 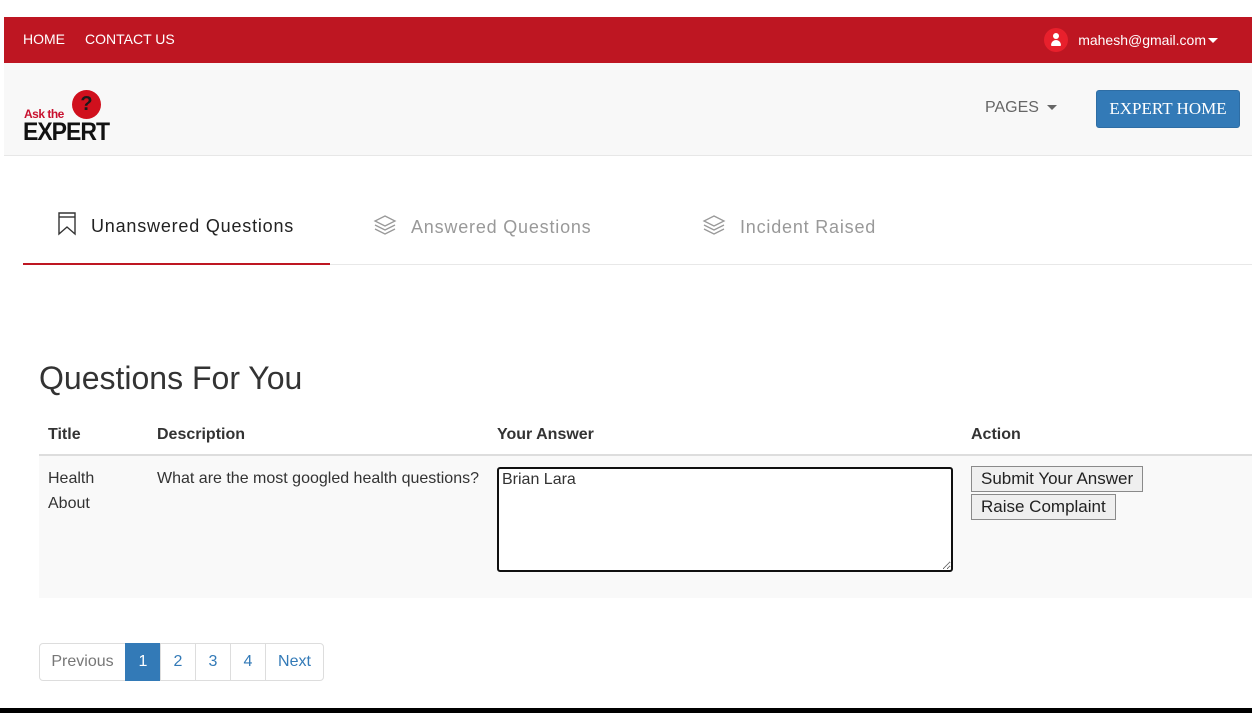 I want to click on tab-answered-questions: Answered Questions, so click(x=482, y=227).